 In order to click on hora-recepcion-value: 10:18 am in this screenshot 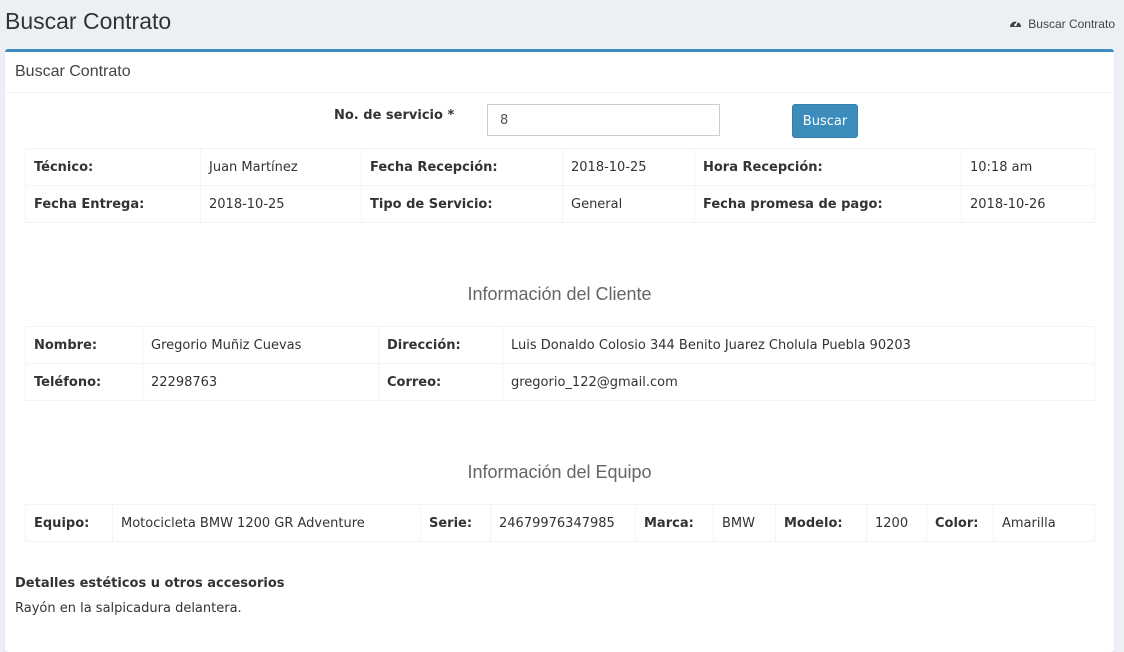, I will do `click(1028, 167)`.